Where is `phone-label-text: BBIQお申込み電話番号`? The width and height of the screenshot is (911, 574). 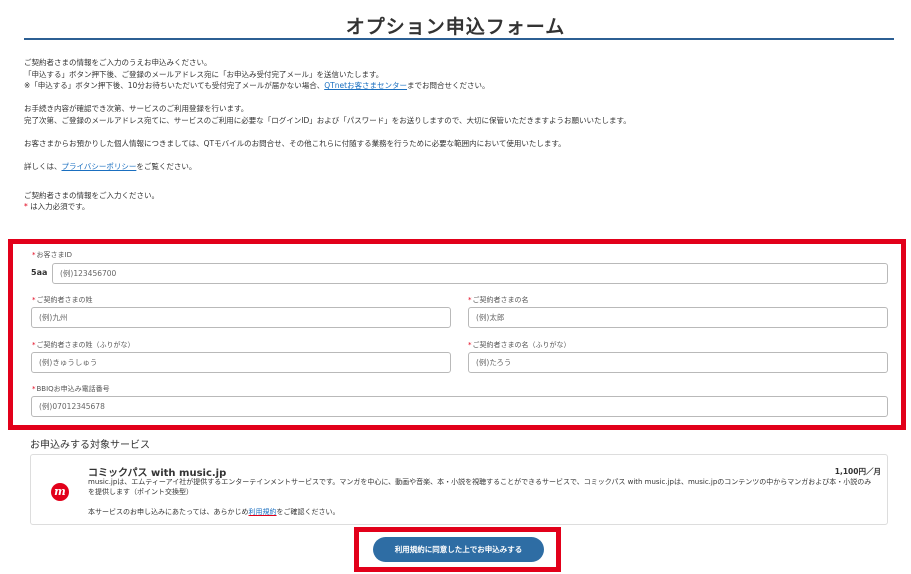 phone-label-text: BBIQお申込み電話番号 is located at coordinates (73, 389).